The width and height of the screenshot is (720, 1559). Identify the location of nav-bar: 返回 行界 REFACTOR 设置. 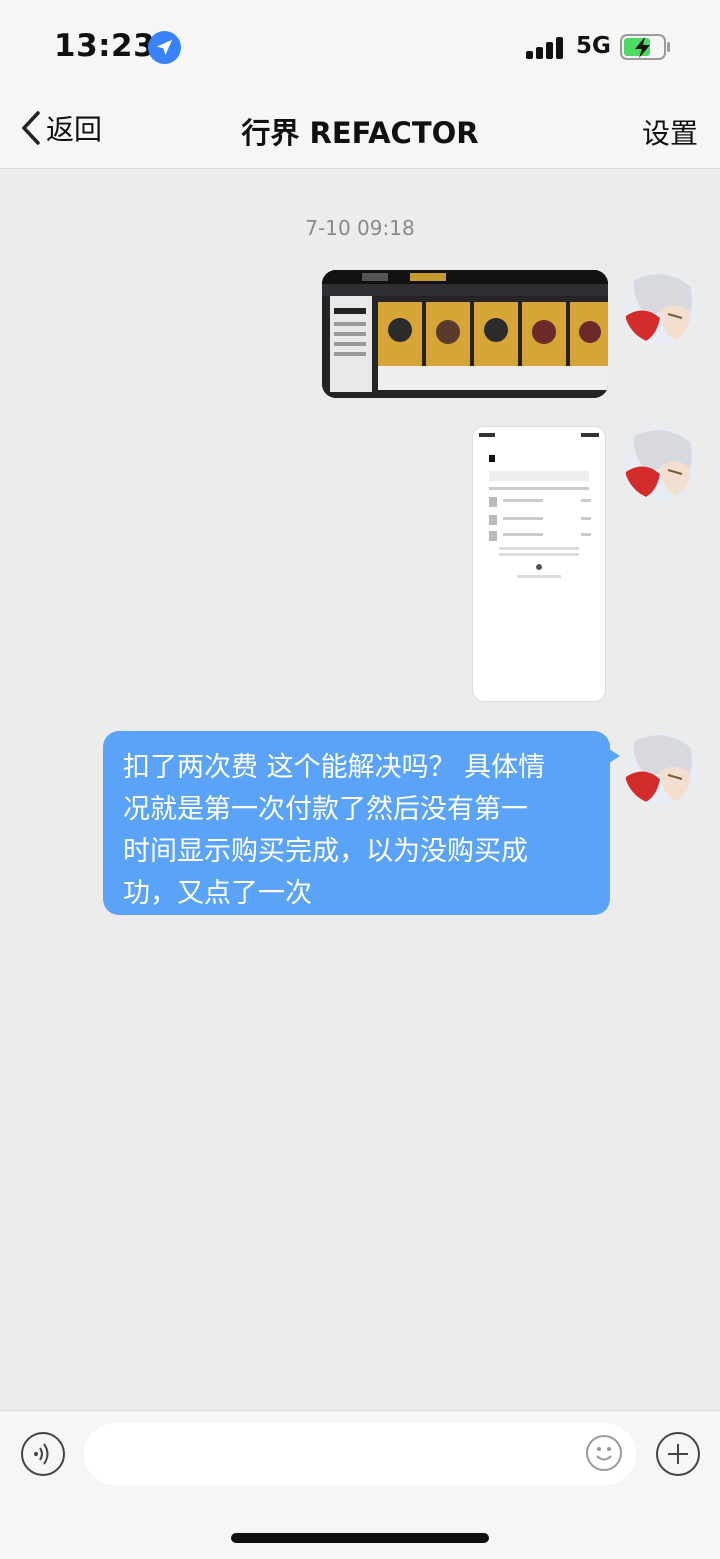
(360, 132).